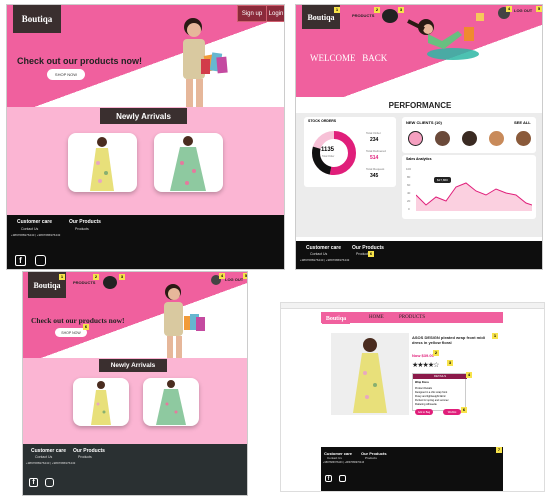 The width and height of the screenshot is (552, 503). Describe the element at coordinates (349, 58) in the screenshot. I see `welcome-text: WELCOME BACK` at that location.